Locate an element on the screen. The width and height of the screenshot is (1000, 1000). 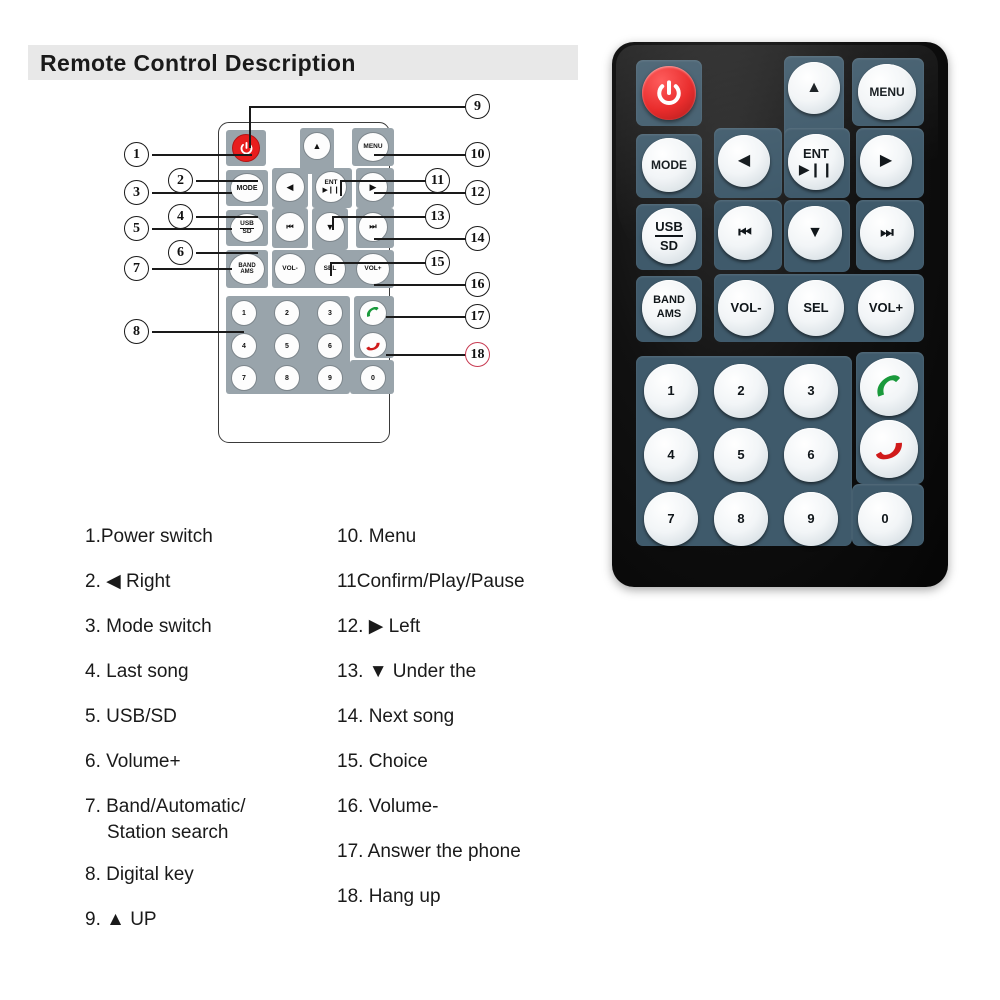
diagram-key-5: 5 is located at coordinates (287, 346).